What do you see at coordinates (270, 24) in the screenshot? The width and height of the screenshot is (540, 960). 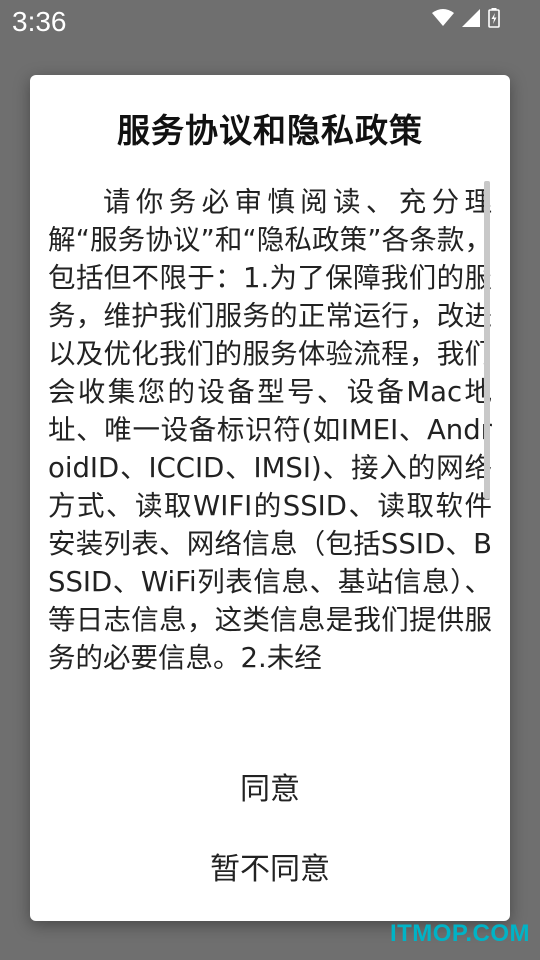 I see `status-bar: 3:36` at bounding box center [270, 24].